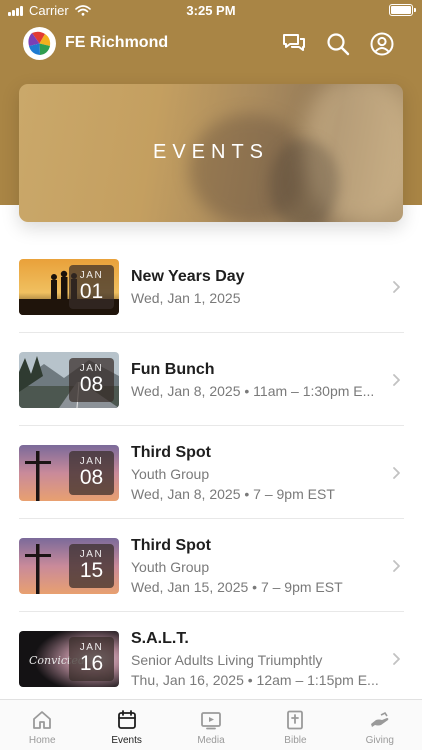  I want to click on event-detail: Wed, Jan 1, 2025, so click(186, 298).